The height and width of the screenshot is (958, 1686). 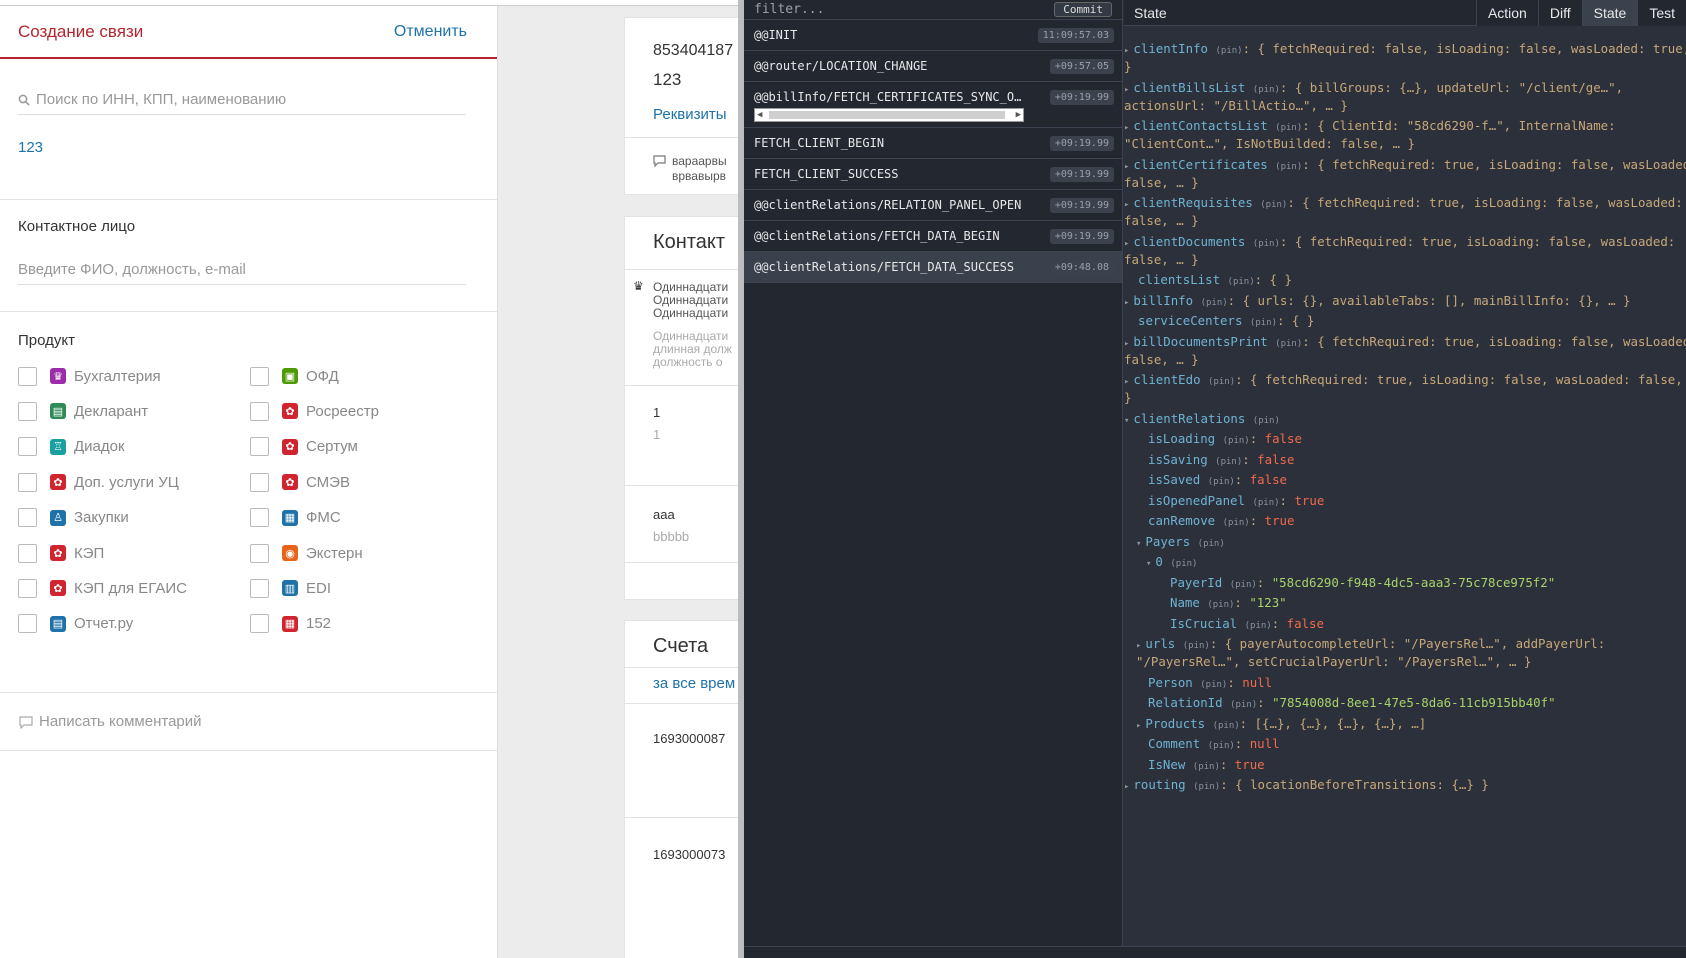 I want to click on product-checkbox-item: ✿ Сертум, so click(x=304, y=447).